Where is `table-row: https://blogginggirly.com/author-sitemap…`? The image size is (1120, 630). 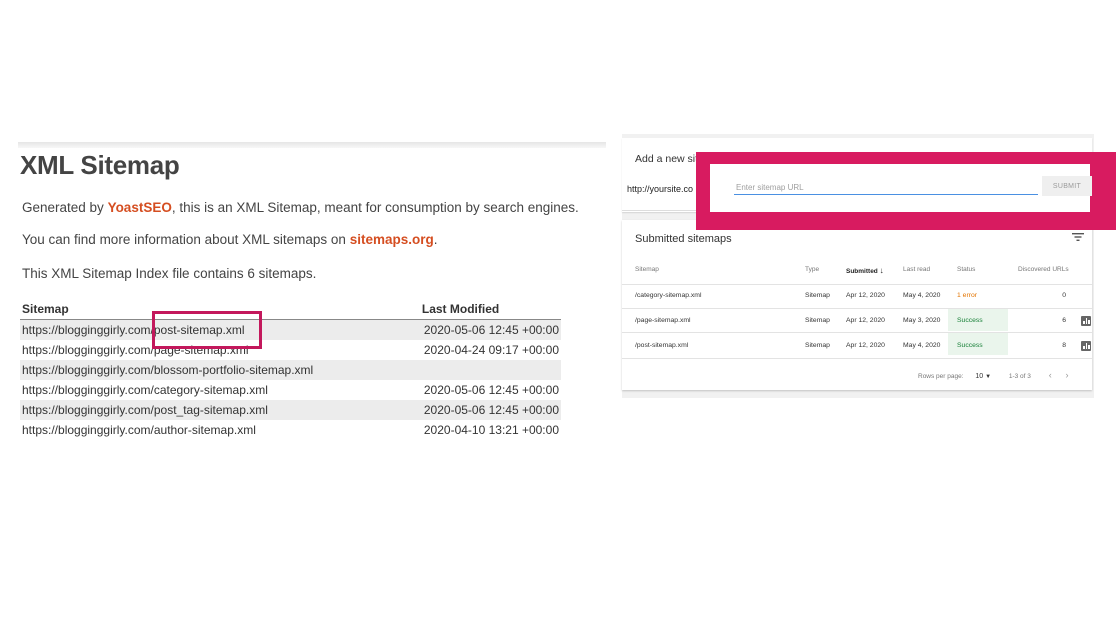
table-row: https://blogginggirly.com/author-sitemap… is located at coordinates (290, 430).